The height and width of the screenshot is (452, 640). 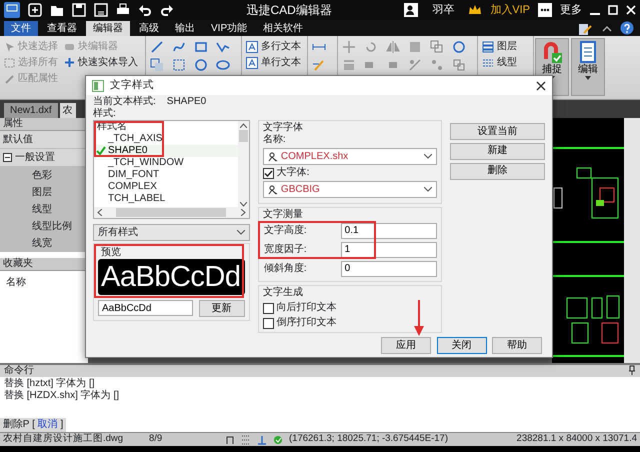 What do you see at coordinates (273, 62) in the screenshot?
I see `ribbon-button: 单行文本` at bounding box center [273, 62].